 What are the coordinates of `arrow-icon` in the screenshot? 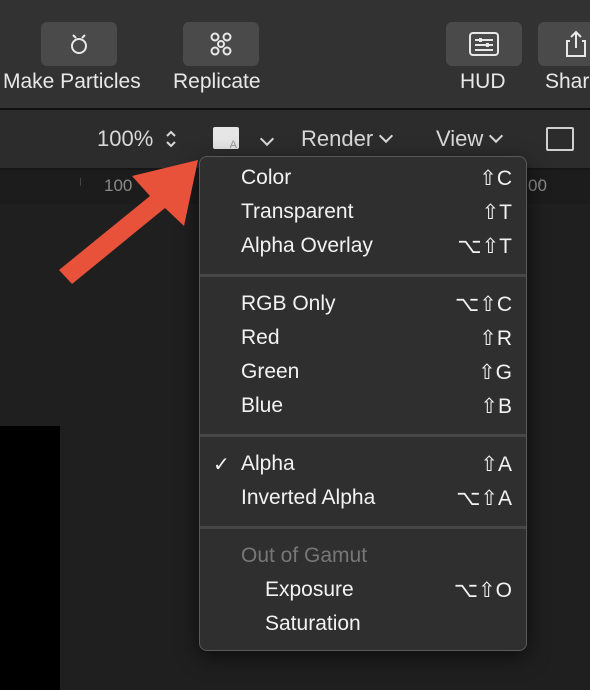 It's located at (128, 222).